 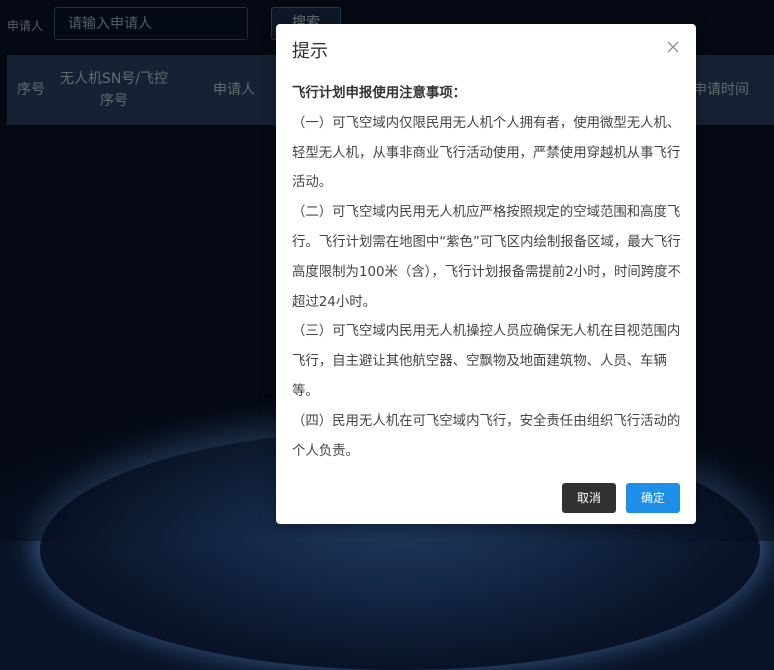 What do you see at coordinates (589, 498) in the screenshot?
I see `cancel-button: 取消` at bounding box center [589, 498].